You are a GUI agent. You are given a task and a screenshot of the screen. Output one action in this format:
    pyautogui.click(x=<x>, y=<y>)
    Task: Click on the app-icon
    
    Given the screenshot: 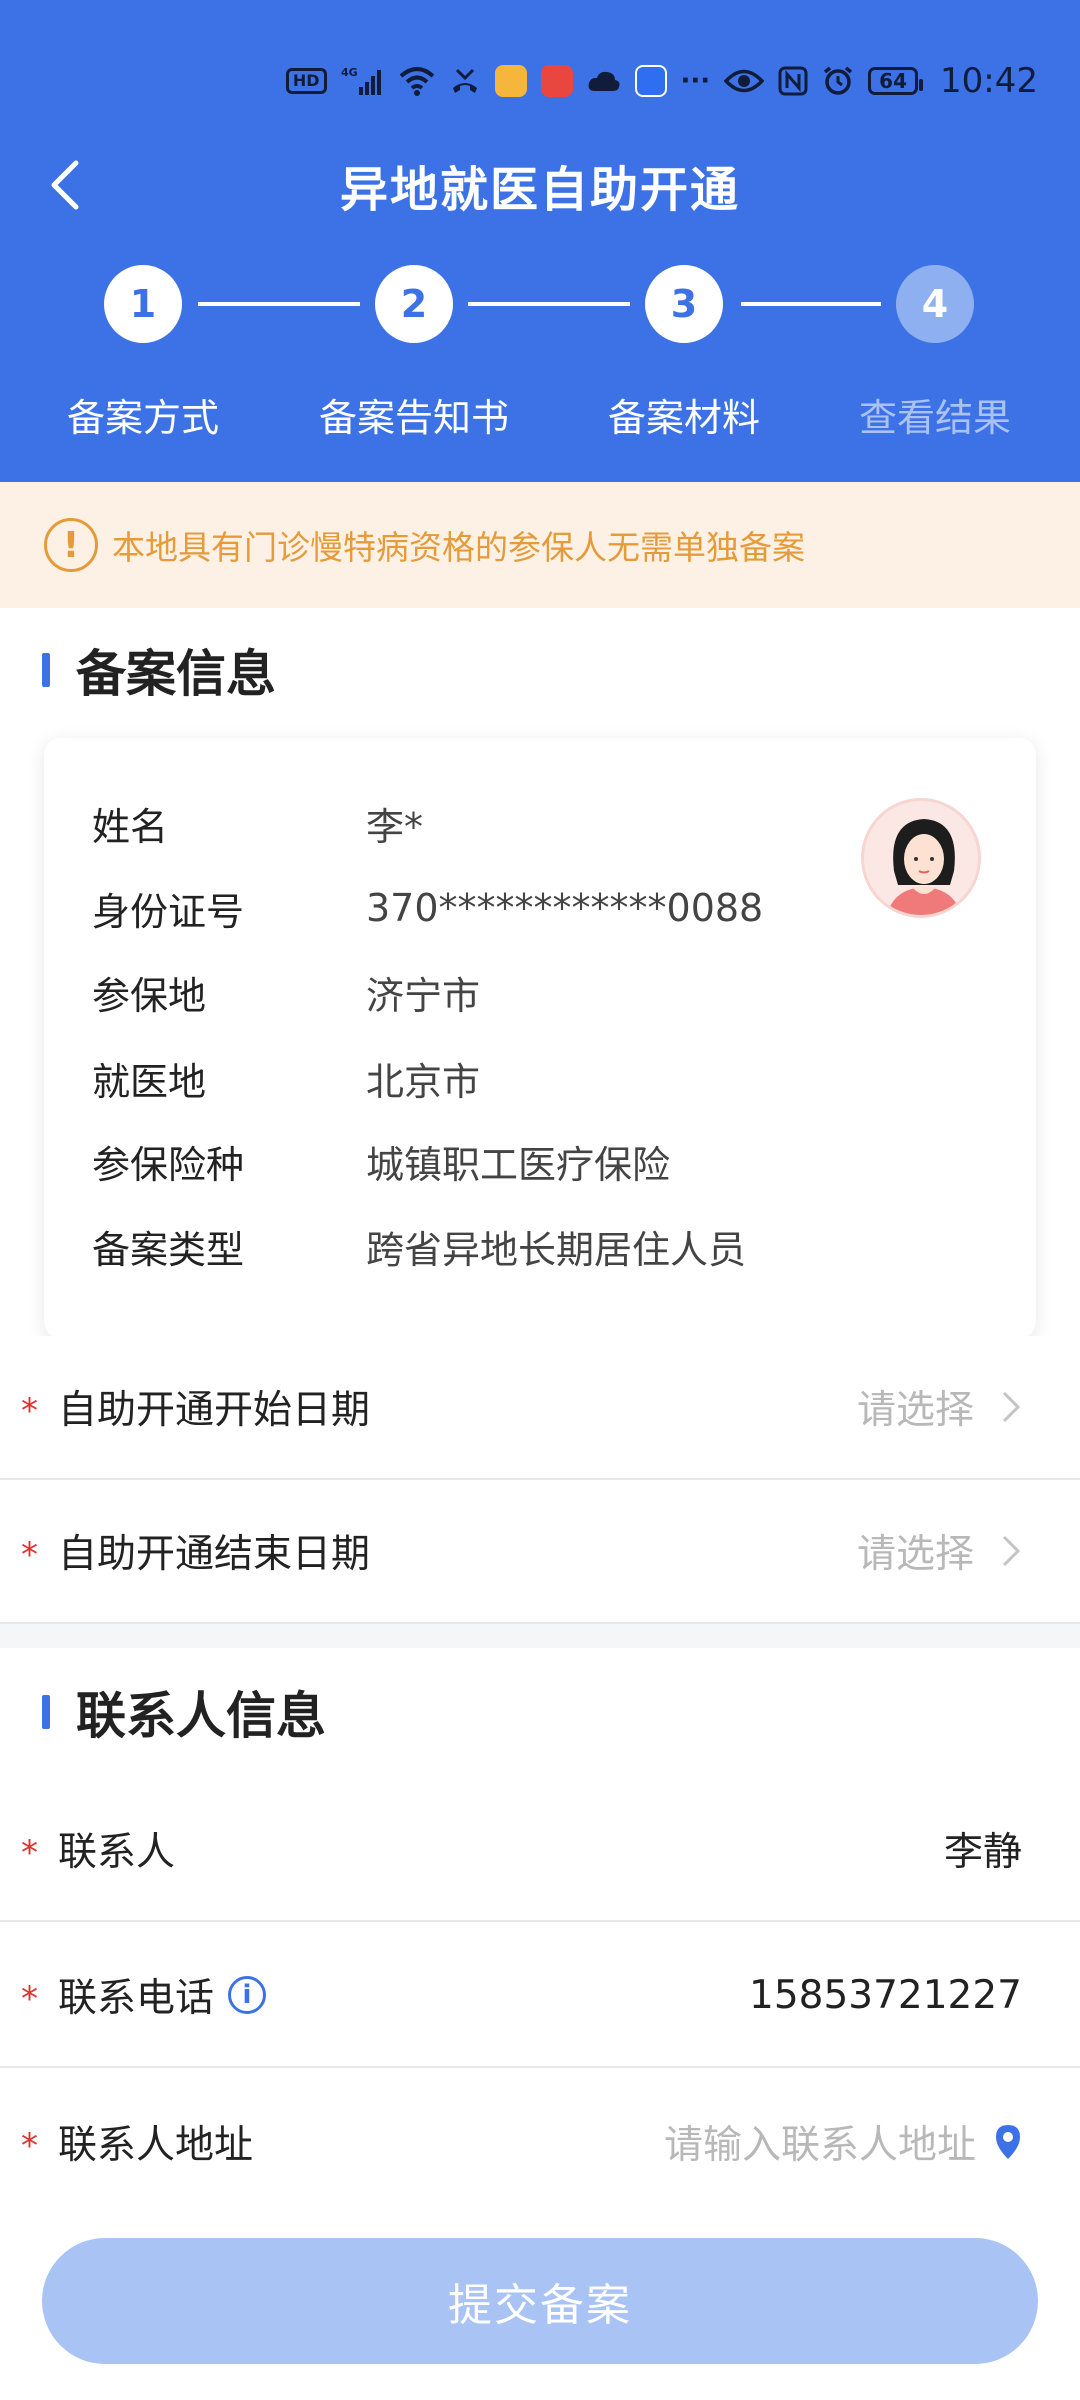 What is the action you would take?
    pyautogui.click(x=510, y=81)
    